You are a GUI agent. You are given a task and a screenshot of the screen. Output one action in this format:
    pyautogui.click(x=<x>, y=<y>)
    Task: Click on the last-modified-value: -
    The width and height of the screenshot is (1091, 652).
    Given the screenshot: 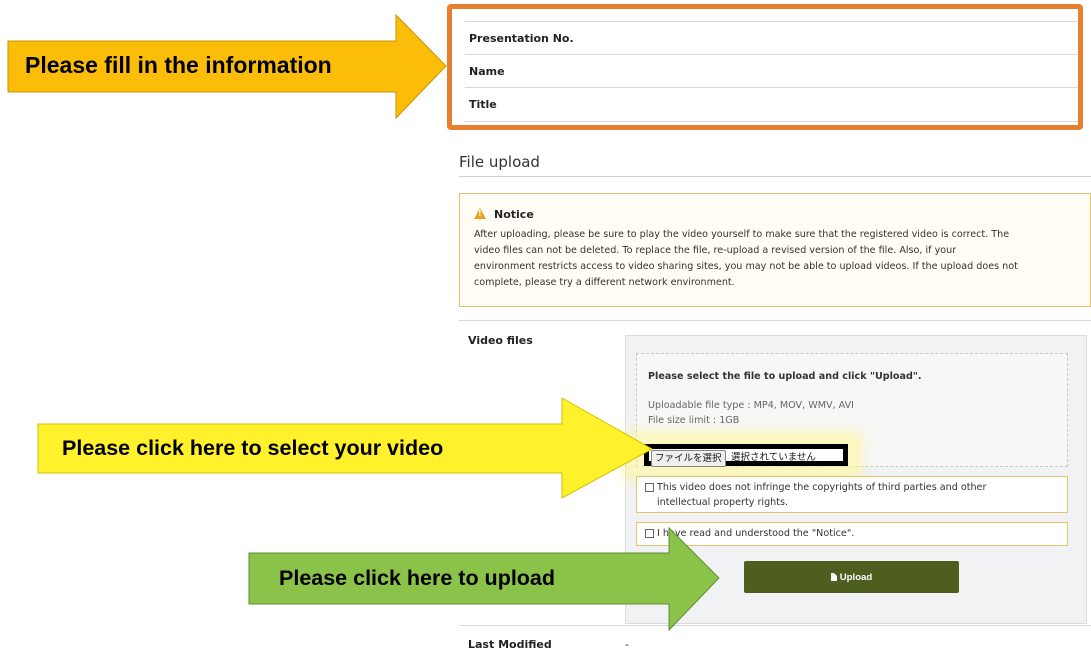 What is the action you would take?
    pyautogui.click(x=627, y=644)
    